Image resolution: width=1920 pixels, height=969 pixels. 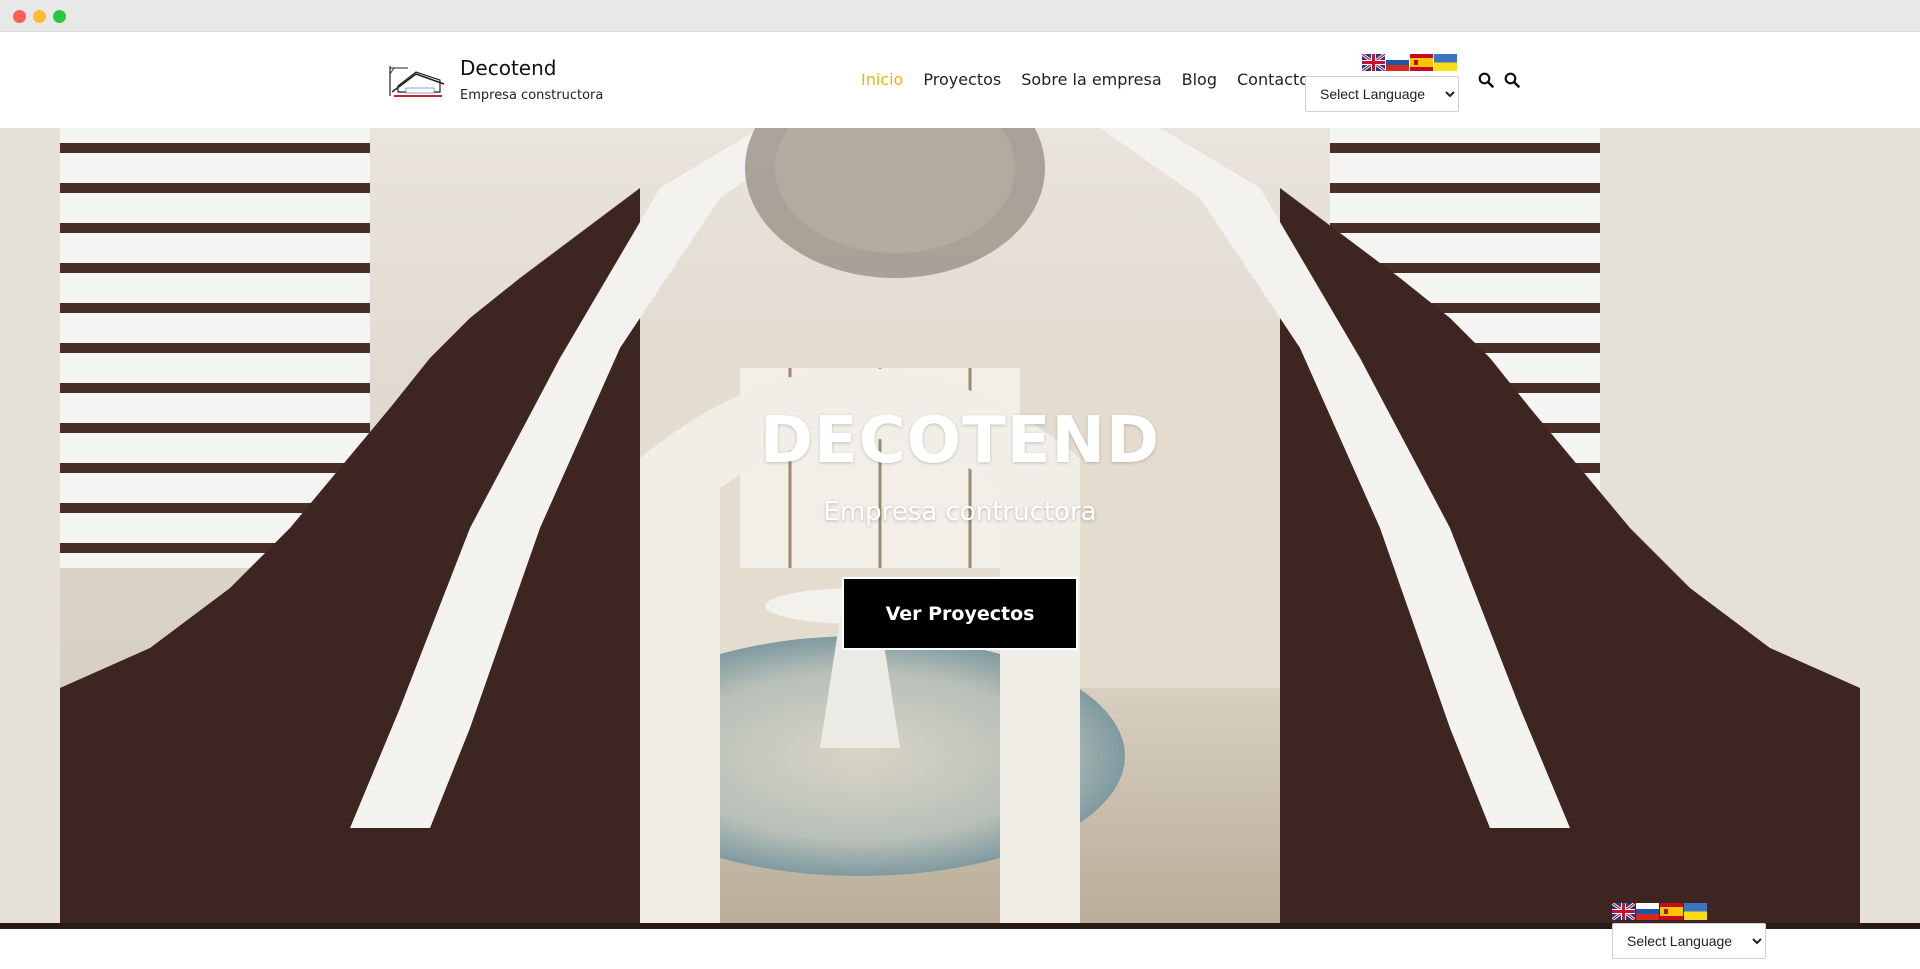 What do you see at coordinates (1199, 79) in the screenshot?
I see `nav-item-blog: Blog` at bounding box center [1199, 79].